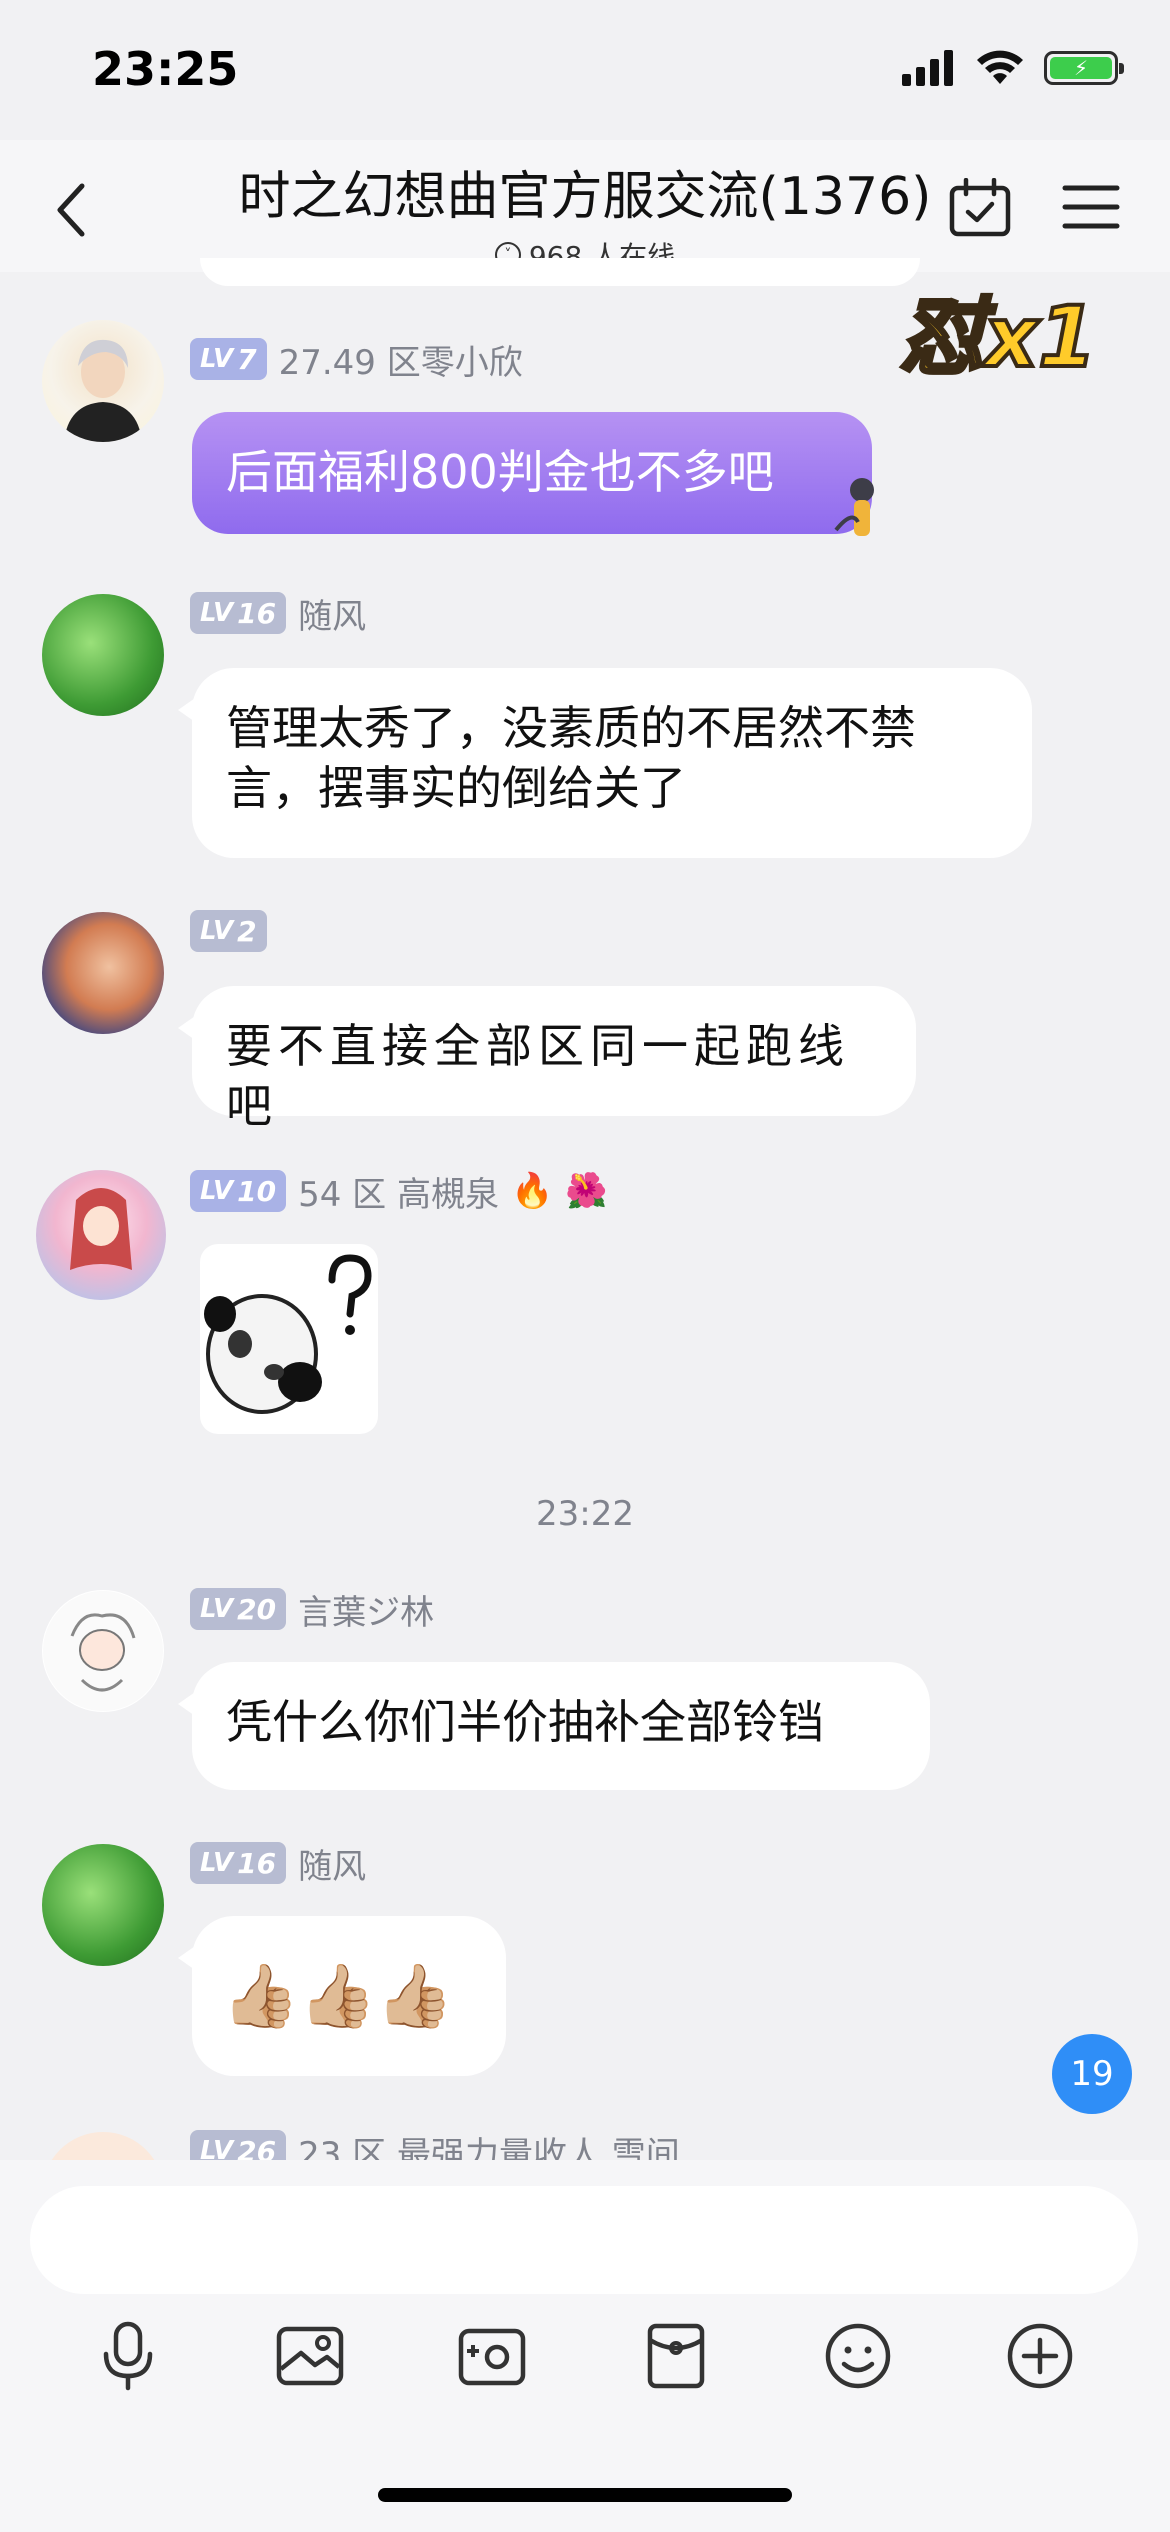  I want to click on message-bubble: 要不直接全部区同一起跑线吧, so click(547, 1059).